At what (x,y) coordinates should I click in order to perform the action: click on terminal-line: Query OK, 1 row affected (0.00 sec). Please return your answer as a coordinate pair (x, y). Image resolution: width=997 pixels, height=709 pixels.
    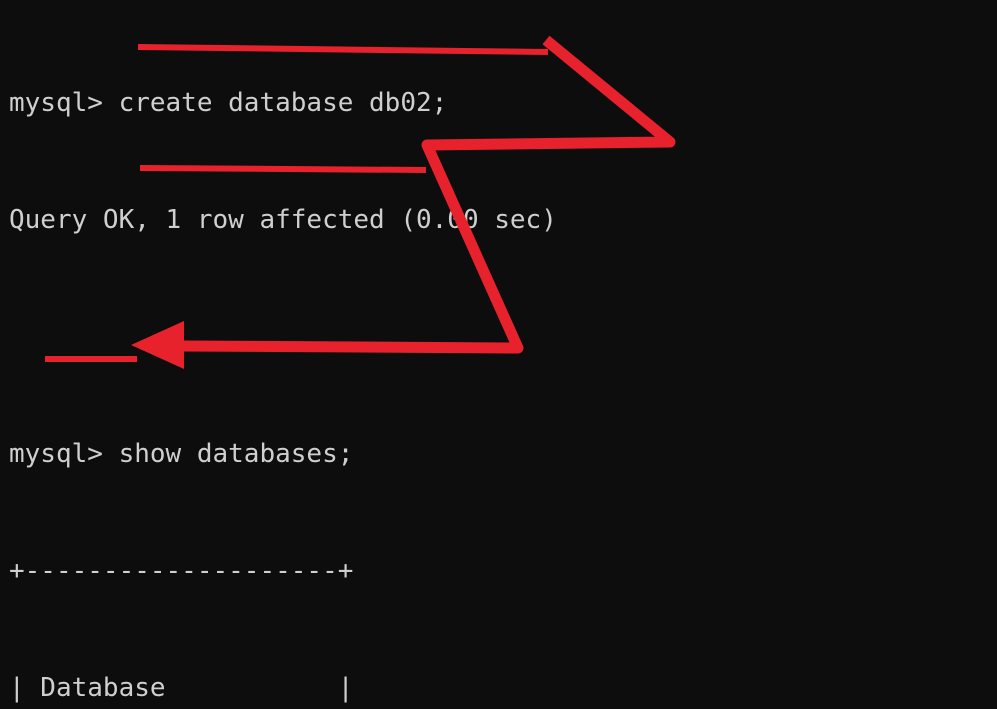
    Looking at the image, I should click on (283, 220).